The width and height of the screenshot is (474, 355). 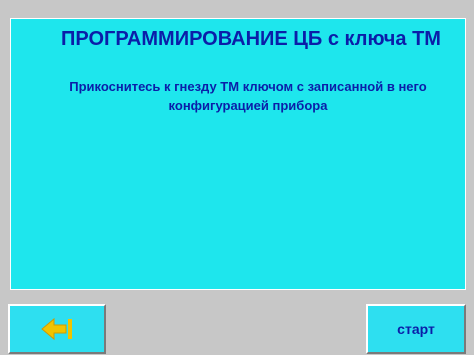 What do you see at coordinates (416, 329) in the screenshot?
I see `start-button: старт` at bounding box center [416, 329].